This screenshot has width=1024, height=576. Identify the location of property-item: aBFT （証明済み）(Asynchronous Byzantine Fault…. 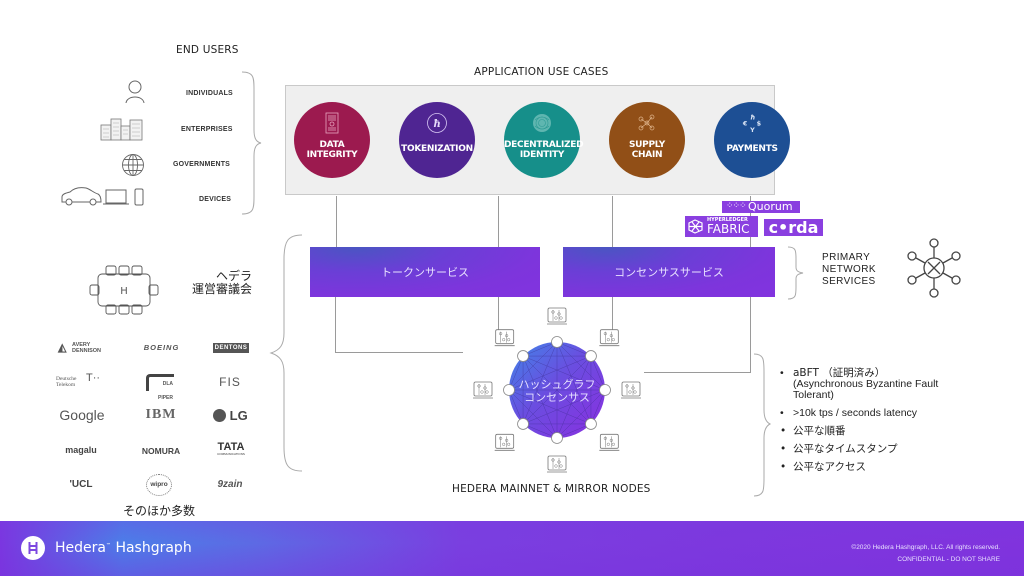
(878, 384).